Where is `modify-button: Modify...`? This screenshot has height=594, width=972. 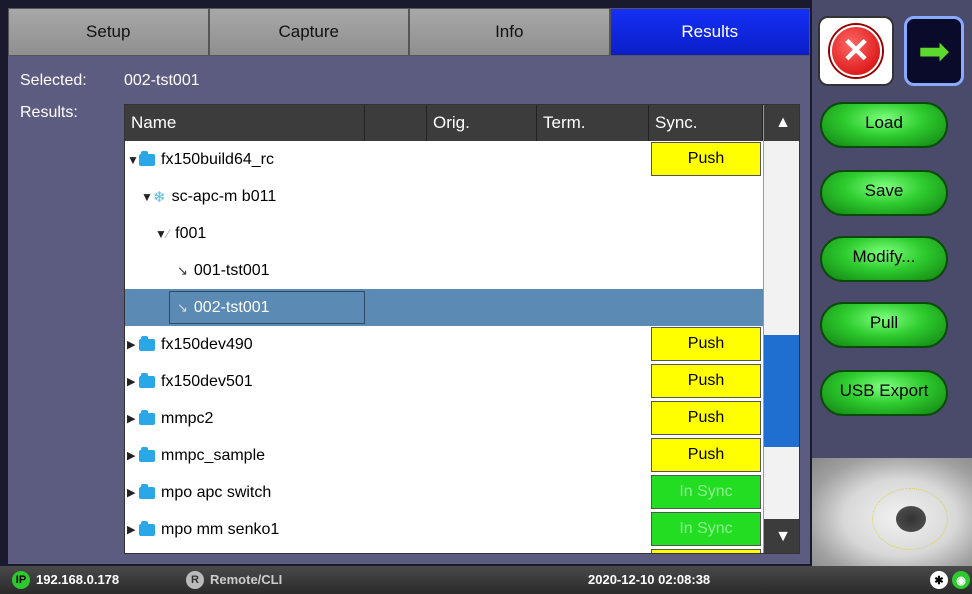 modify-button: Modify... is located at coordinates (884, 259).